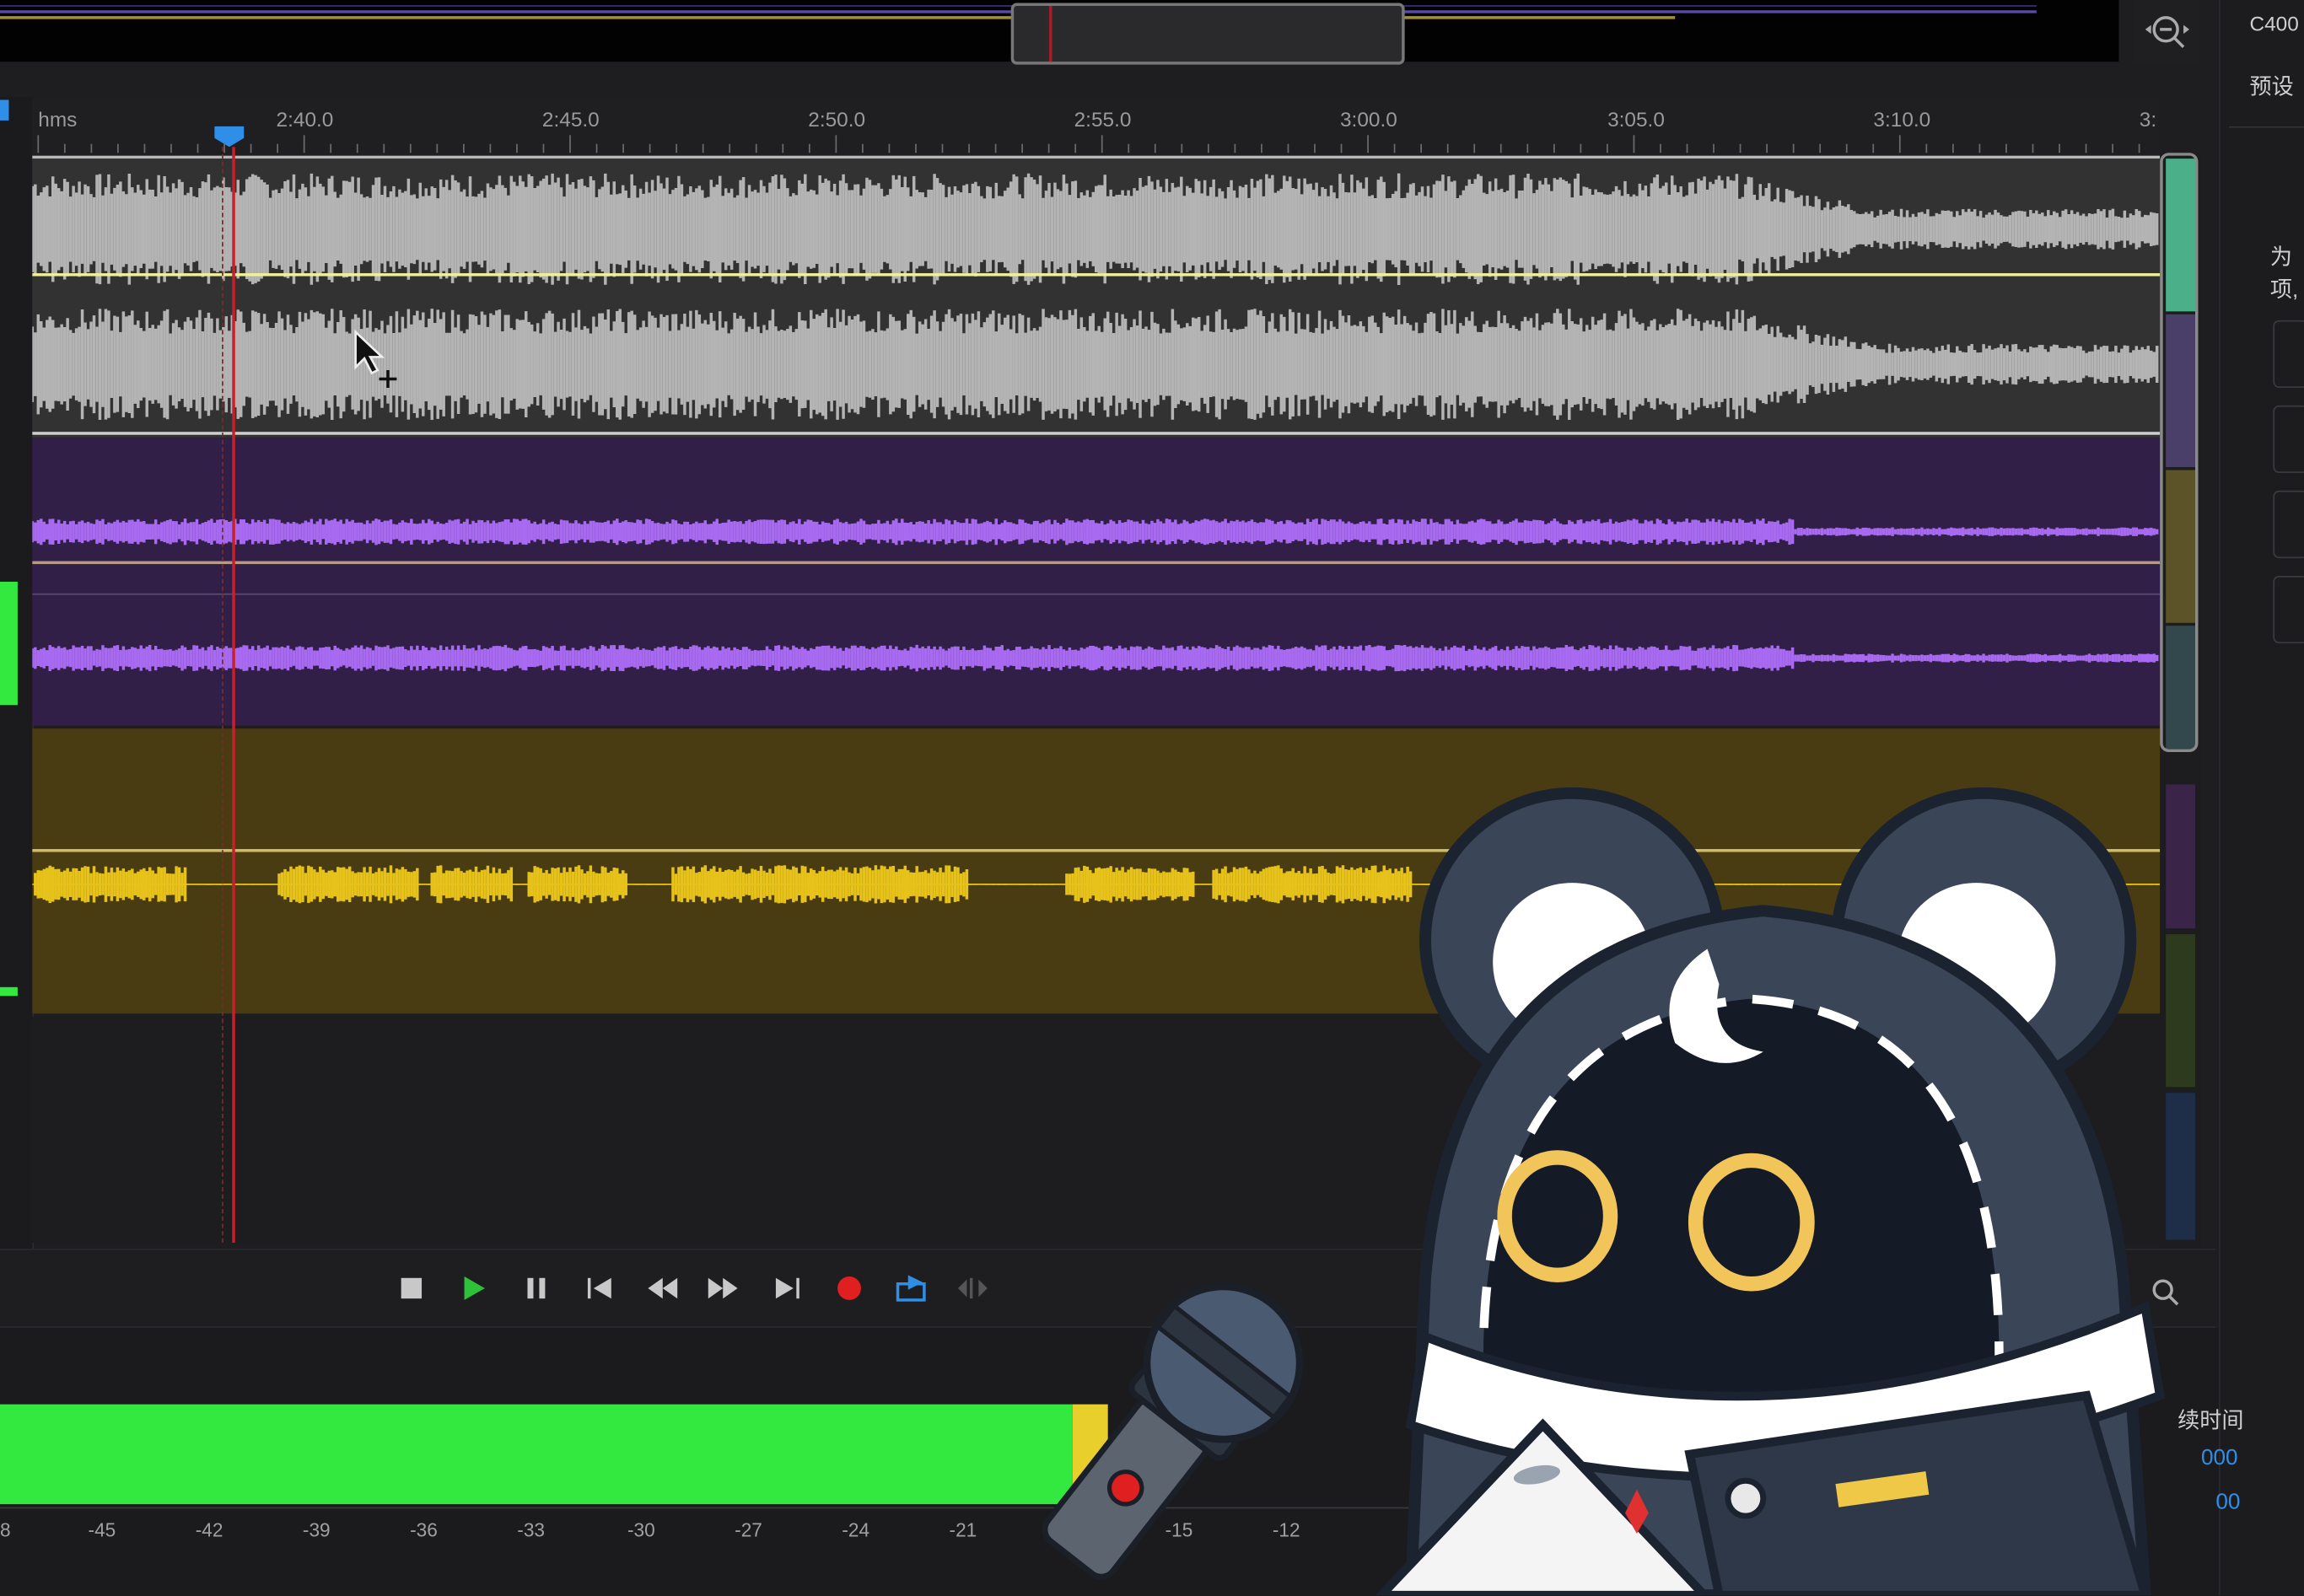  I want to click on meter-level-green, so click(536, 1454).